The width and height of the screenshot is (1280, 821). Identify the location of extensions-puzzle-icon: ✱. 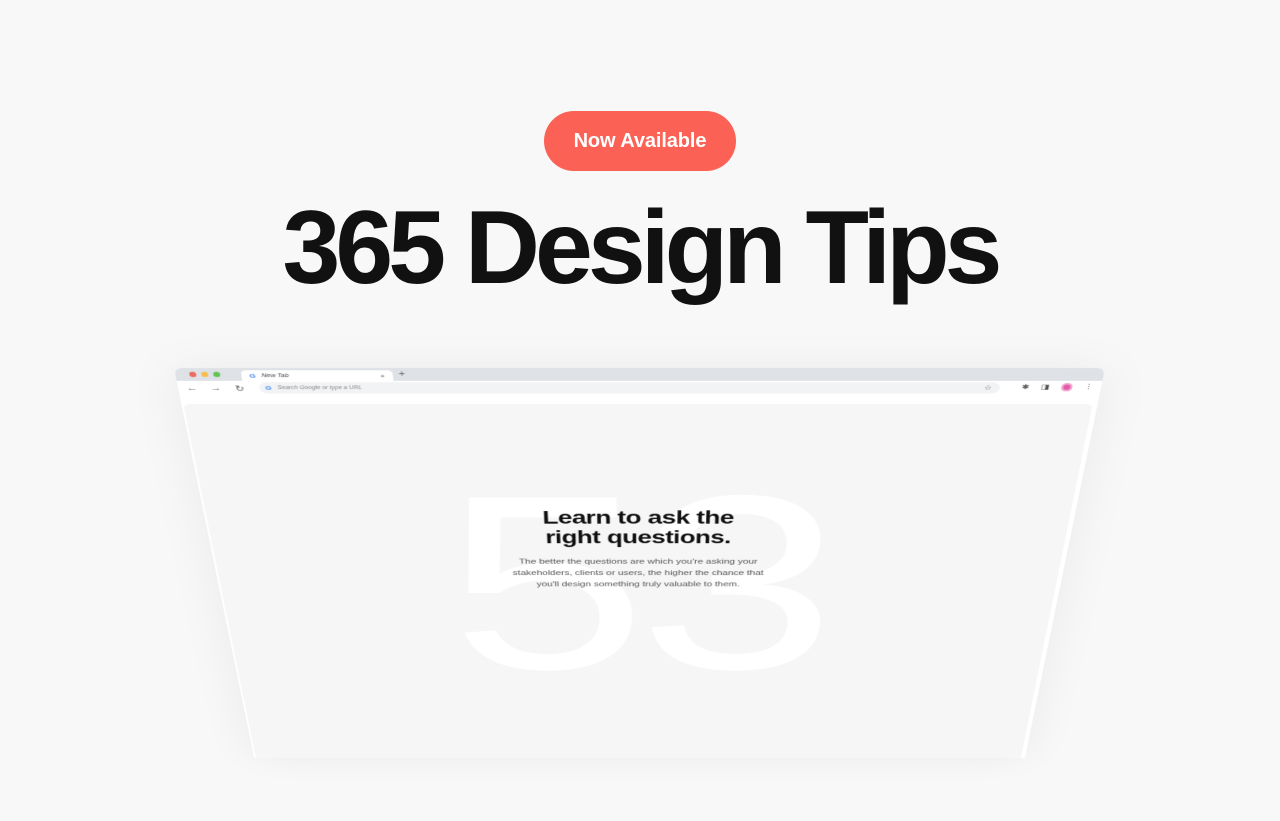
(1025, 387).